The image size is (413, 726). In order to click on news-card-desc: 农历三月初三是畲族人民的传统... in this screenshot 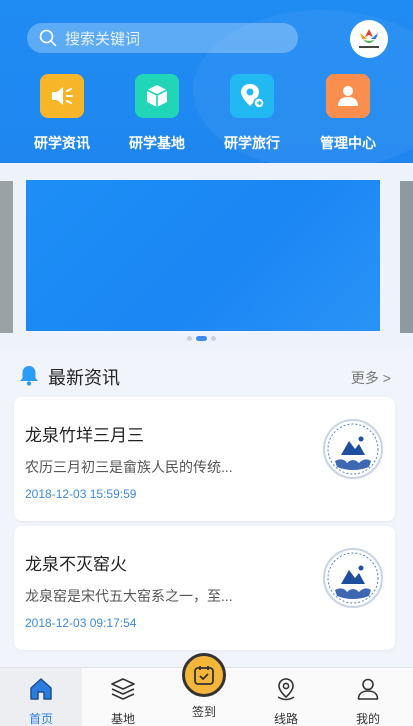, I will do `click(129, 467)`.